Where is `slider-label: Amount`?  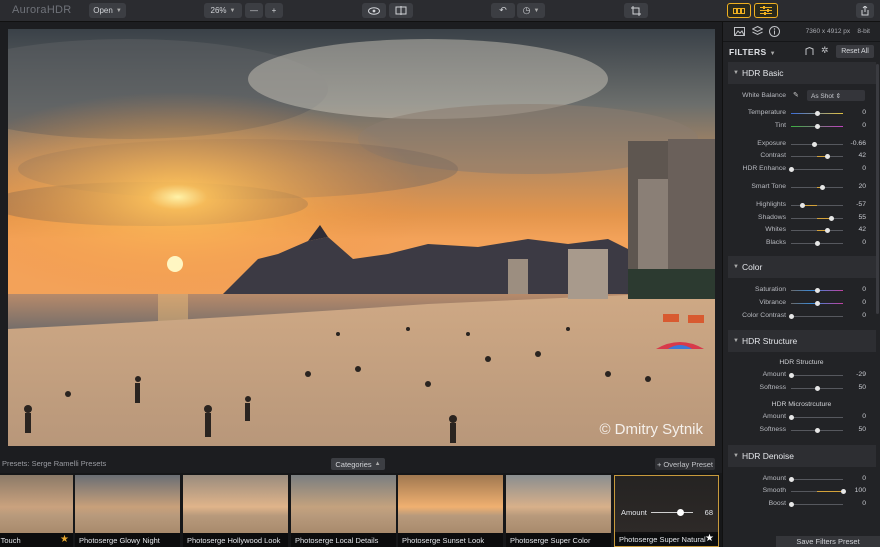
slider-label: Amount is located at coordinates (774, 375).